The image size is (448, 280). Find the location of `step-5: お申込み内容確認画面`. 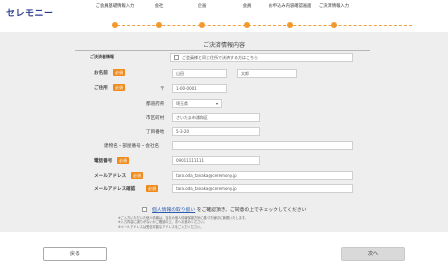

step-5: お申込み内容確認画面 is located at coordinates (290, 6).